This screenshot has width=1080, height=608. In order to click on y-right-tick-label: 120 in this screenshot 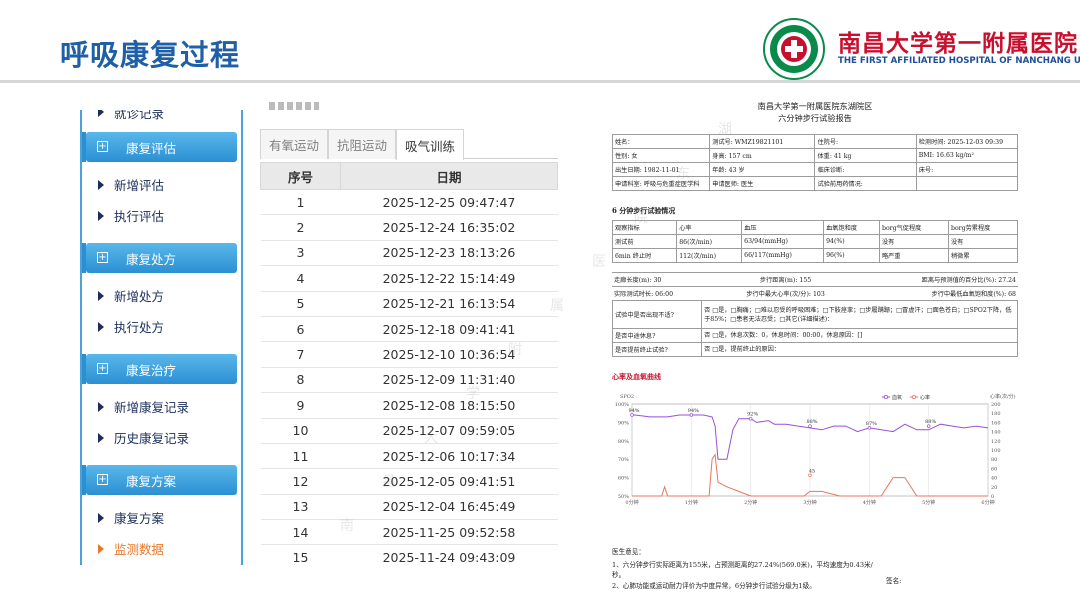, I will do `click(996, 442)`.